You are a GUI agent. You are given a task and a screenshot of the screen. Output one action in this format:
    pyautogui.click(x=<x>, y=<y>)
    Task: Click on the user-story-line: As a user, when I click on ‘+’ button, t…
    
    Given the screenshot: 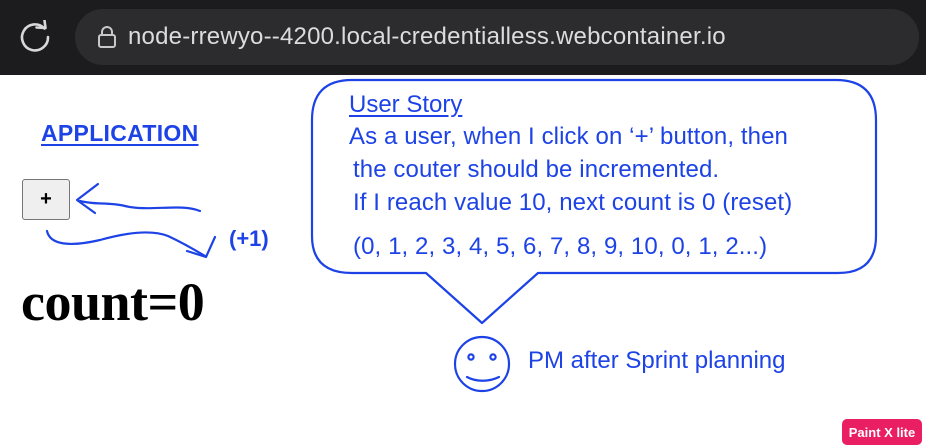 What is the action you would take?
    pyautogui.click(x=568, y=136)
    